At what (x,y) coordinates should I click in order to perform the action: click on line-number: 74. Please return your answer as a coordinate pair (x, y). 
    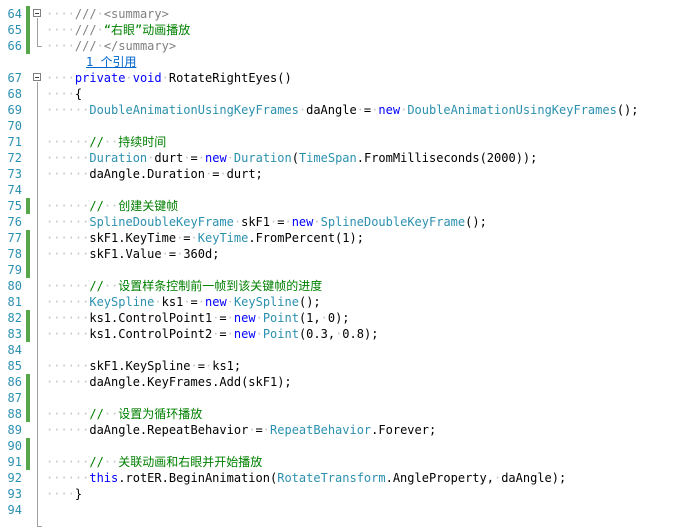
    Looking at the image, I should click on (14, 190).